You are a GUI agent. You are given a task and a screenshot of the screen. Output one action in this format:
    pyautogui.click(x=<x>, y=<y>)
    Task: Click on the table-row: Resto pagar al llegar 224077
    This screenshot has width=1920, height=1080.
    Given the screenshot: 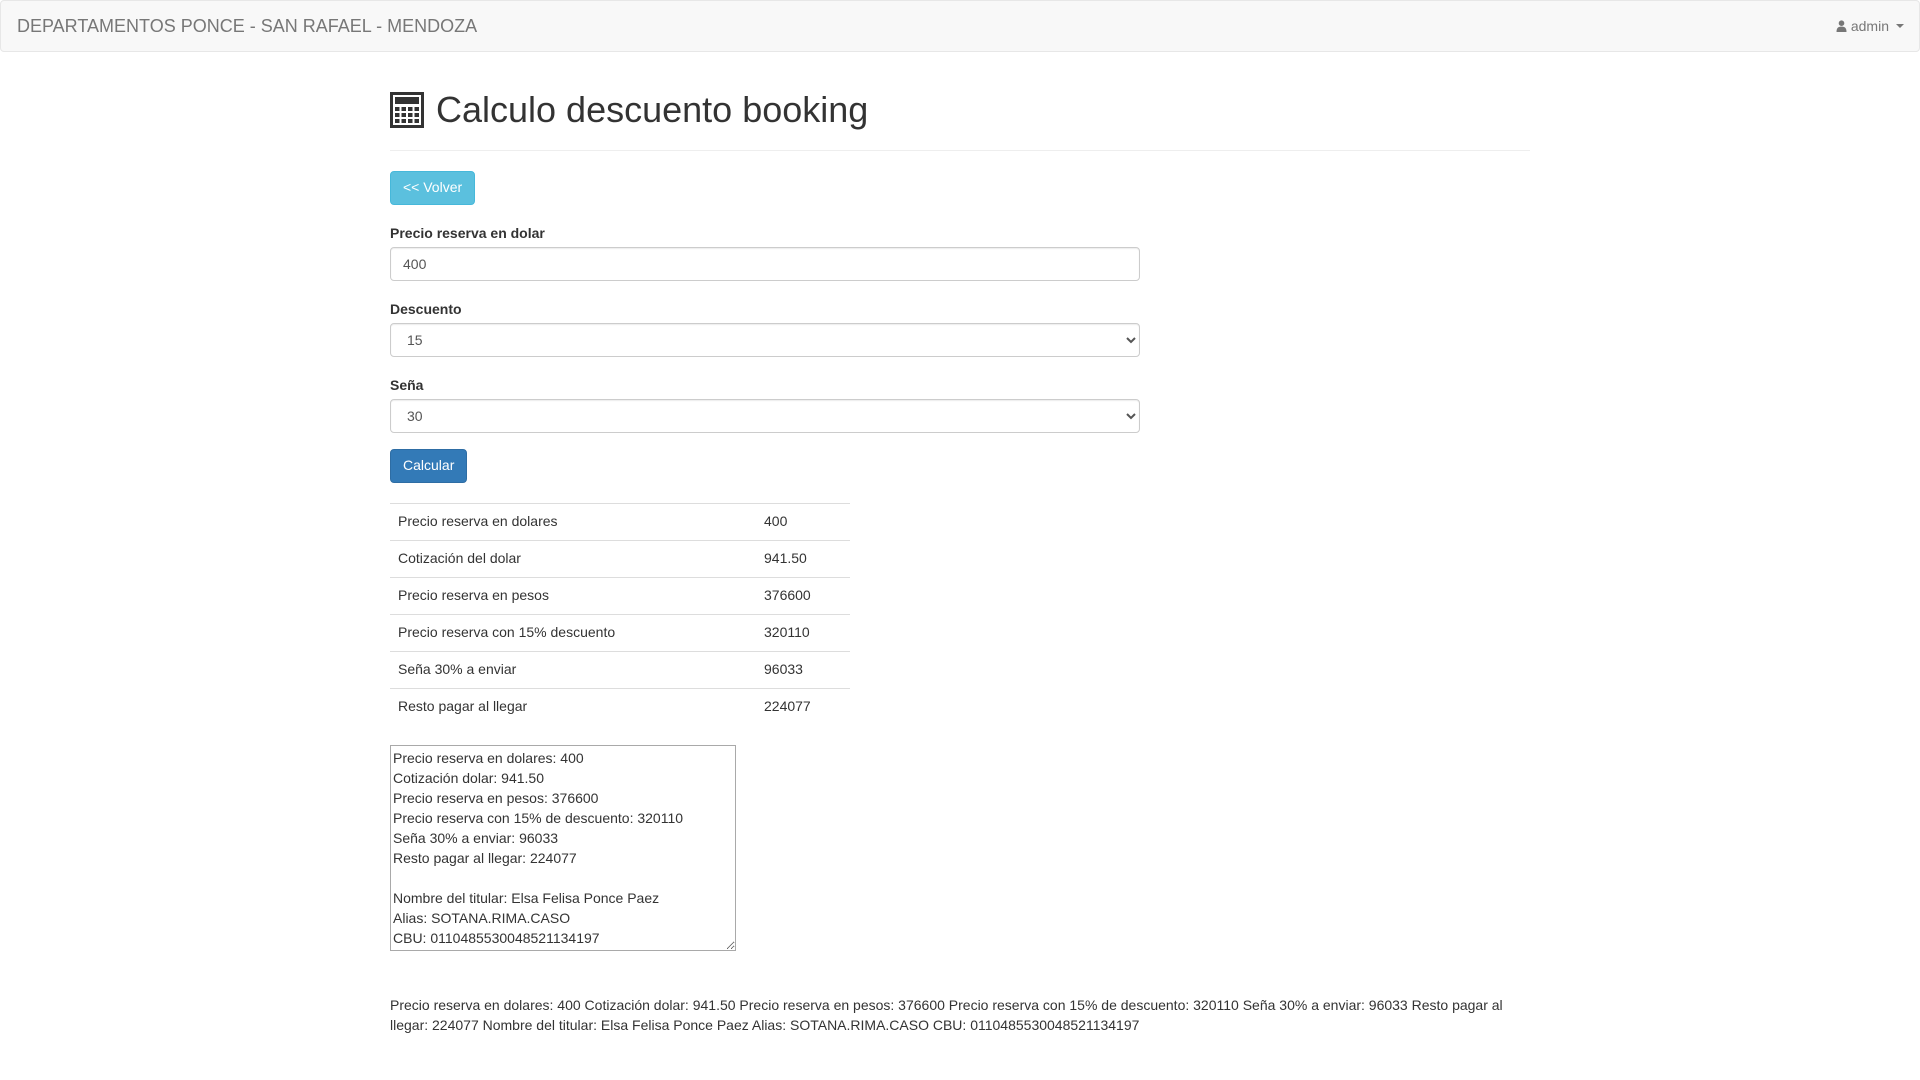 What is the action you would take?
    pyautogui.click(x=620, y=706)
    